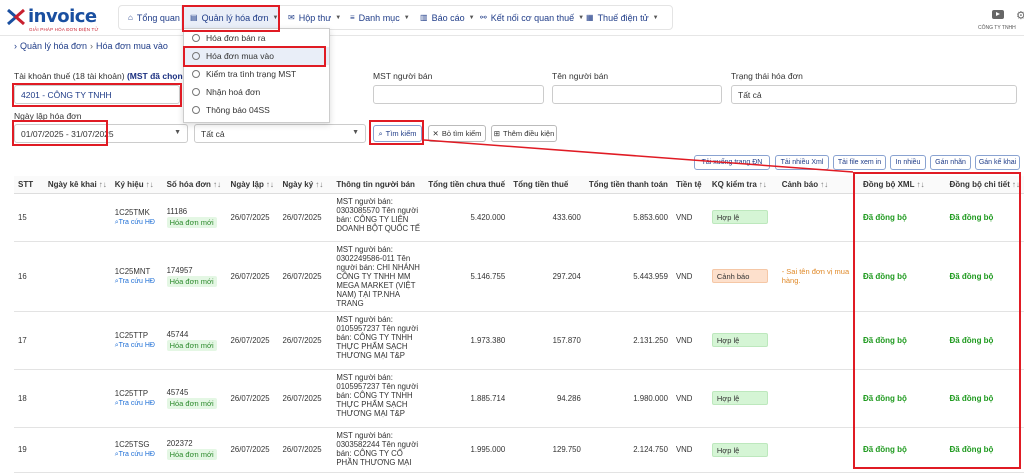 The height and width of the screenshot is (473, 1024). What do you see at coordinates (580, 76) in the screenshot?
I see `seller-name-label: Tên người bán` at bounding box center [580, 76].